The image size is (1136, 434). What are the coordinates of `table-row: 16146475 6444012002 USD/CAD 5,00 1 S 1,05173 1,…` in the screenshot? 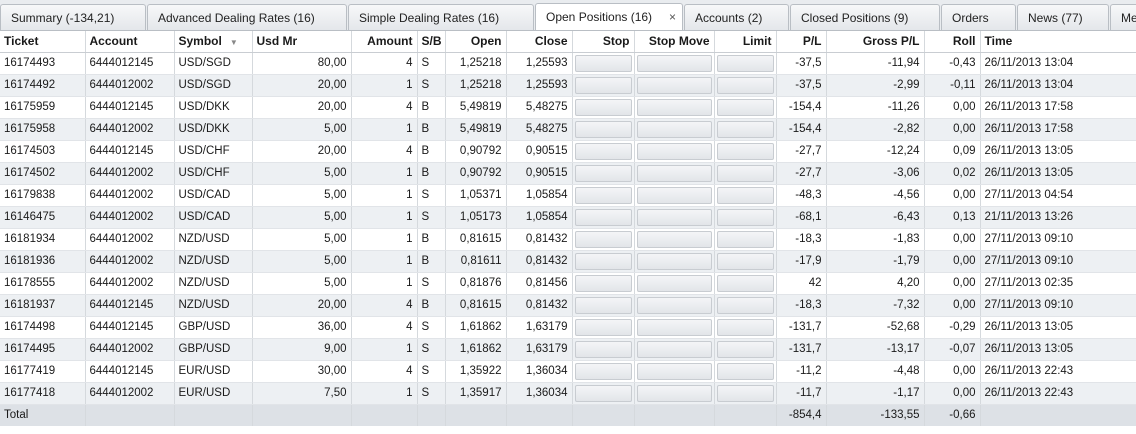 It's located at (568, 217).